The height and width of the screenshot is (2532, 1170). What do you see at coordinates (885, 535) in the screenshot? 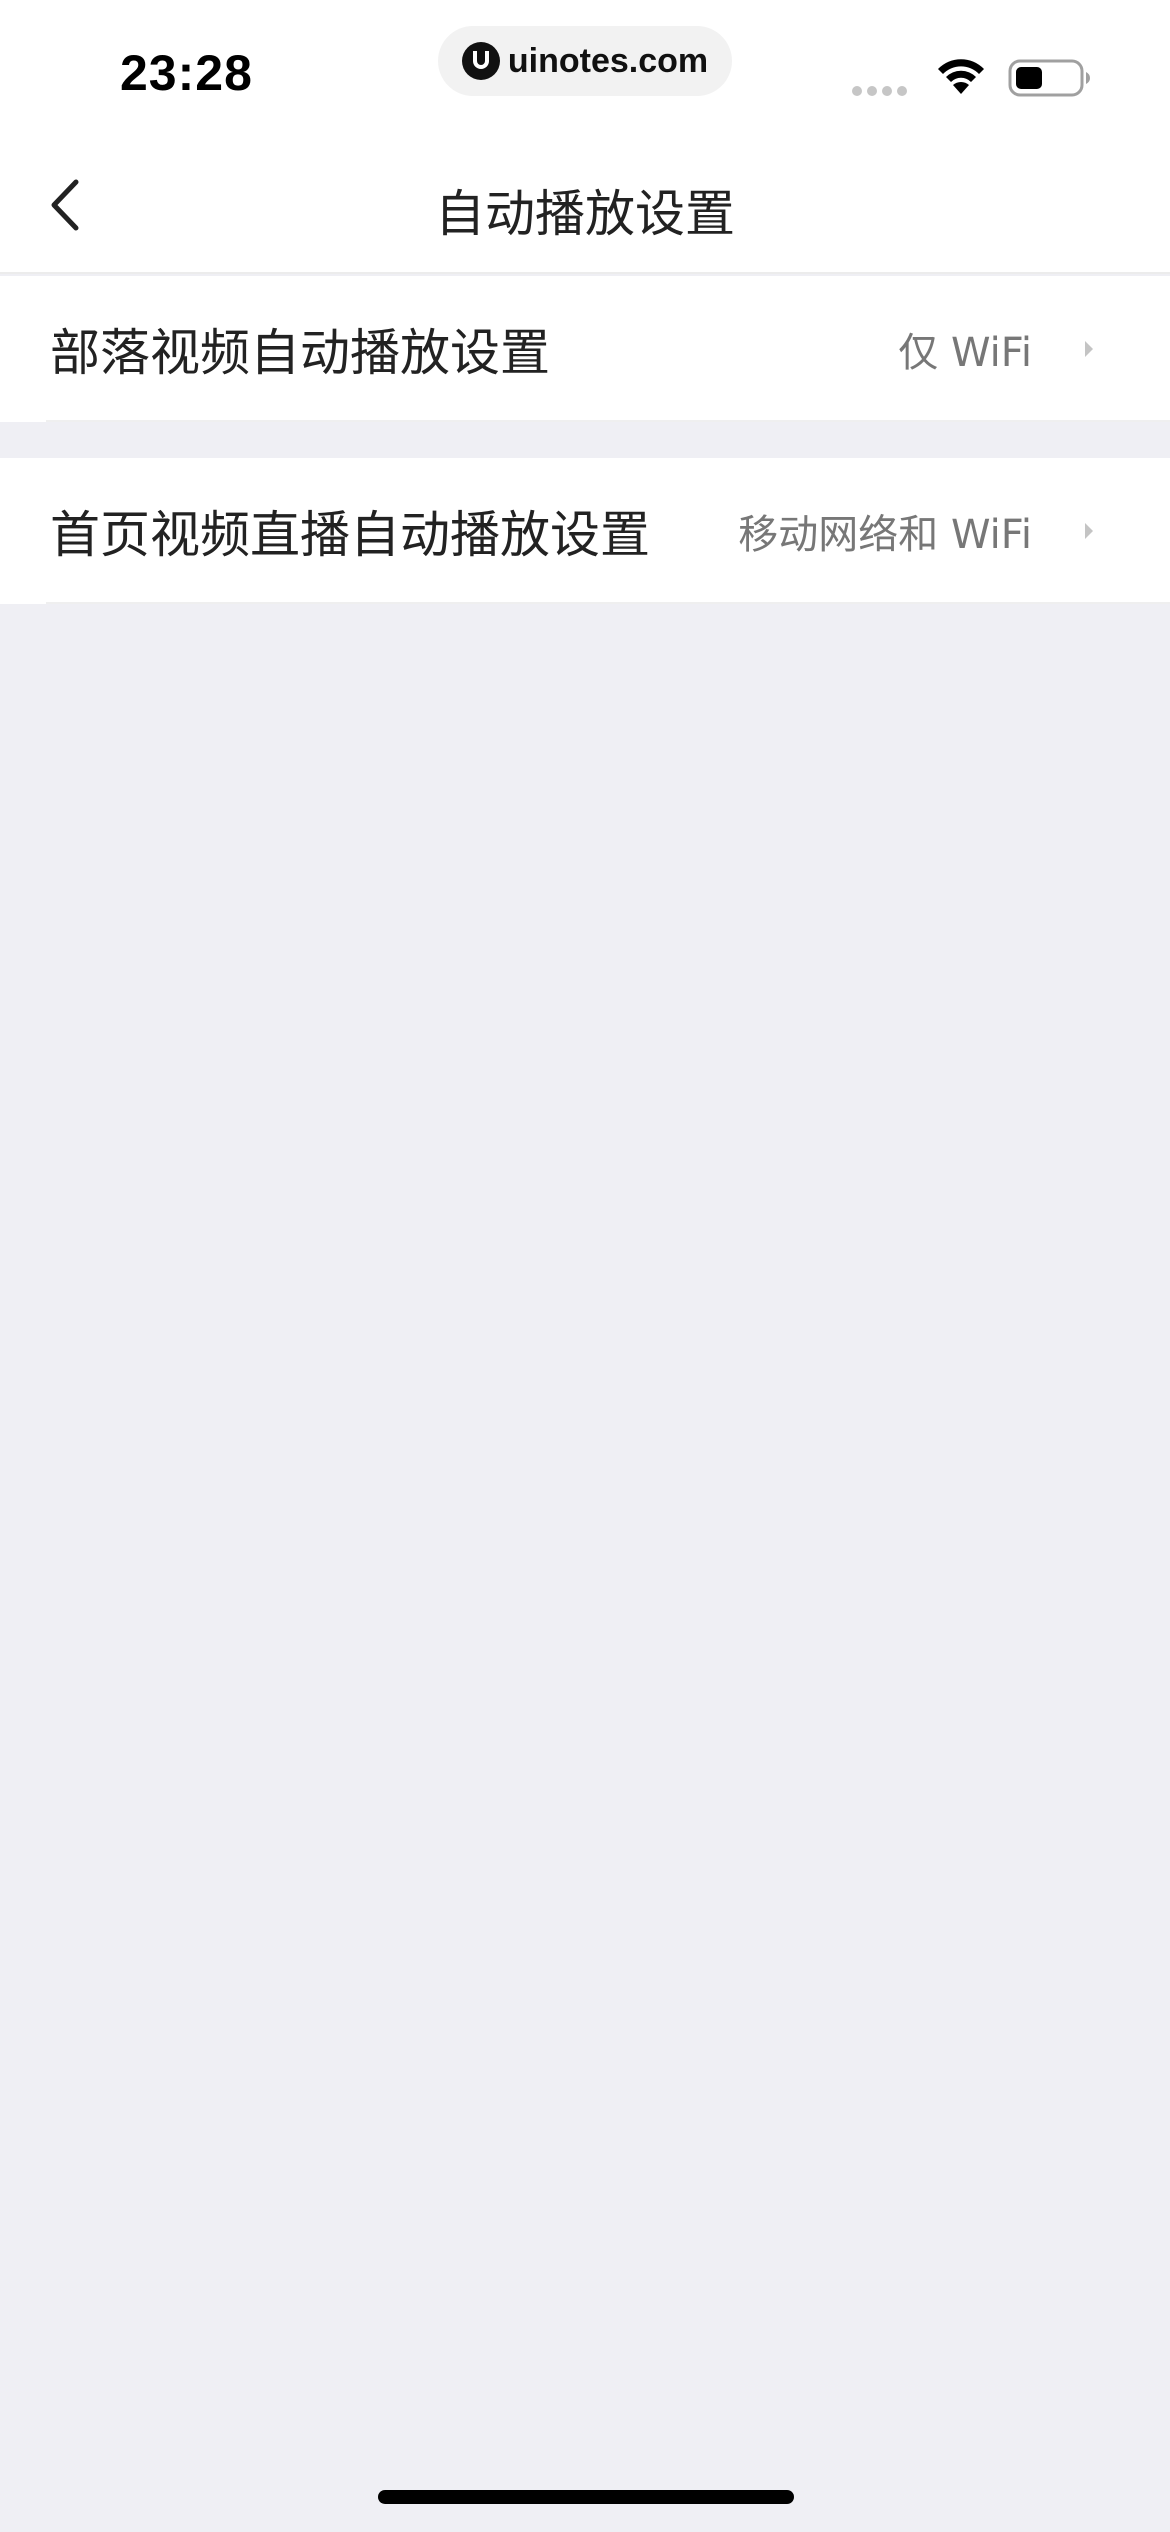
I see `row-value: 移动网络和 WiFi` at bounding box center [885, 535].